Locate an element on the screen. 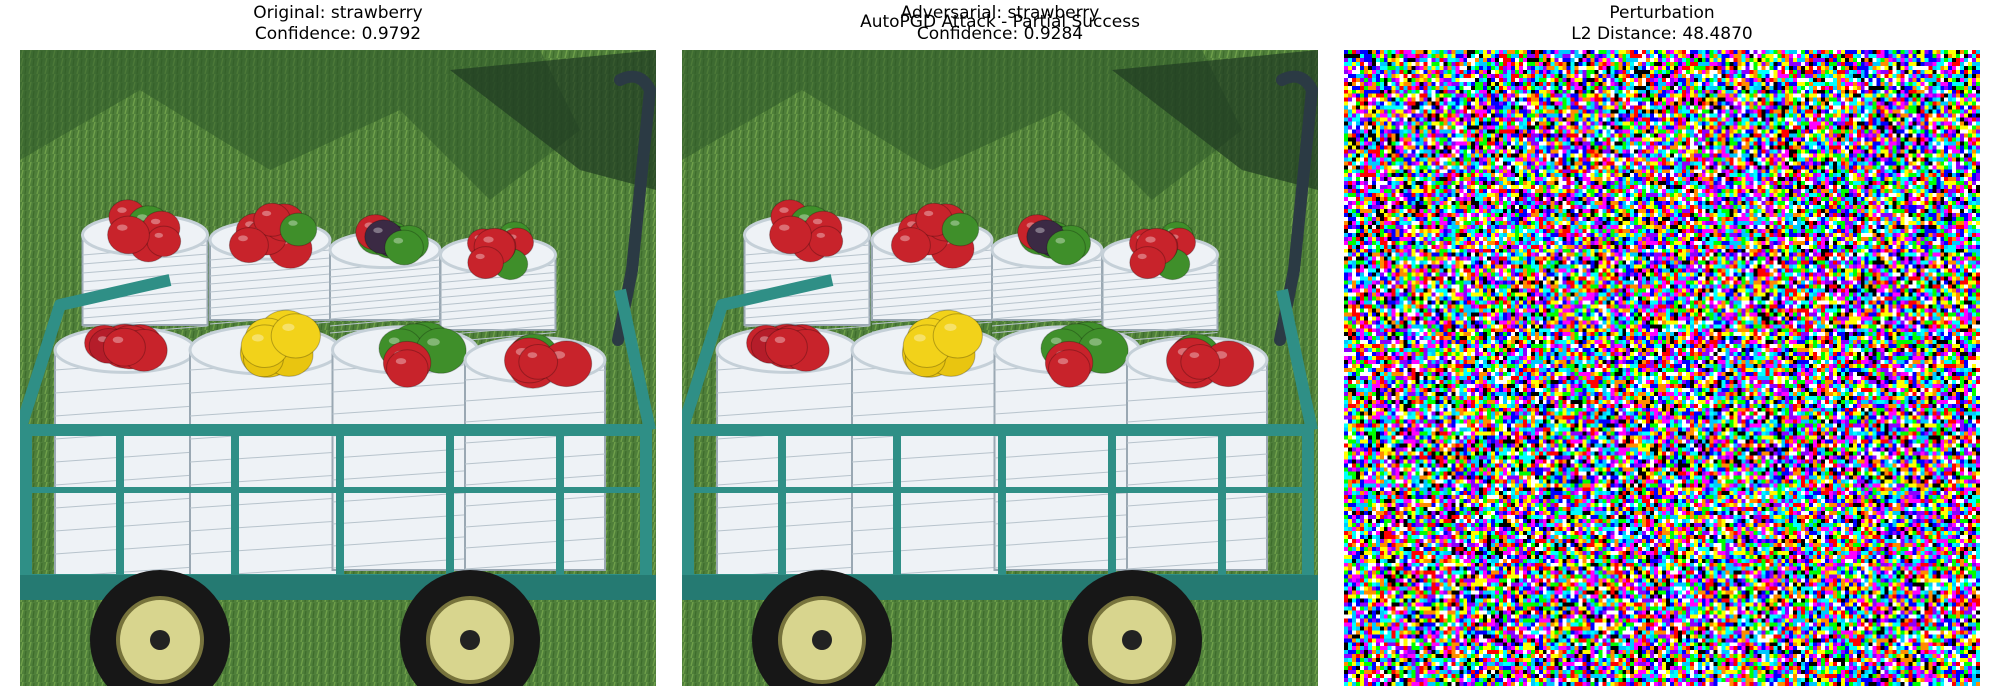 This screenshot has width=2000, height=700. adversarial-label: Adversarial: strawberry is located at coordinates (1000, 13).